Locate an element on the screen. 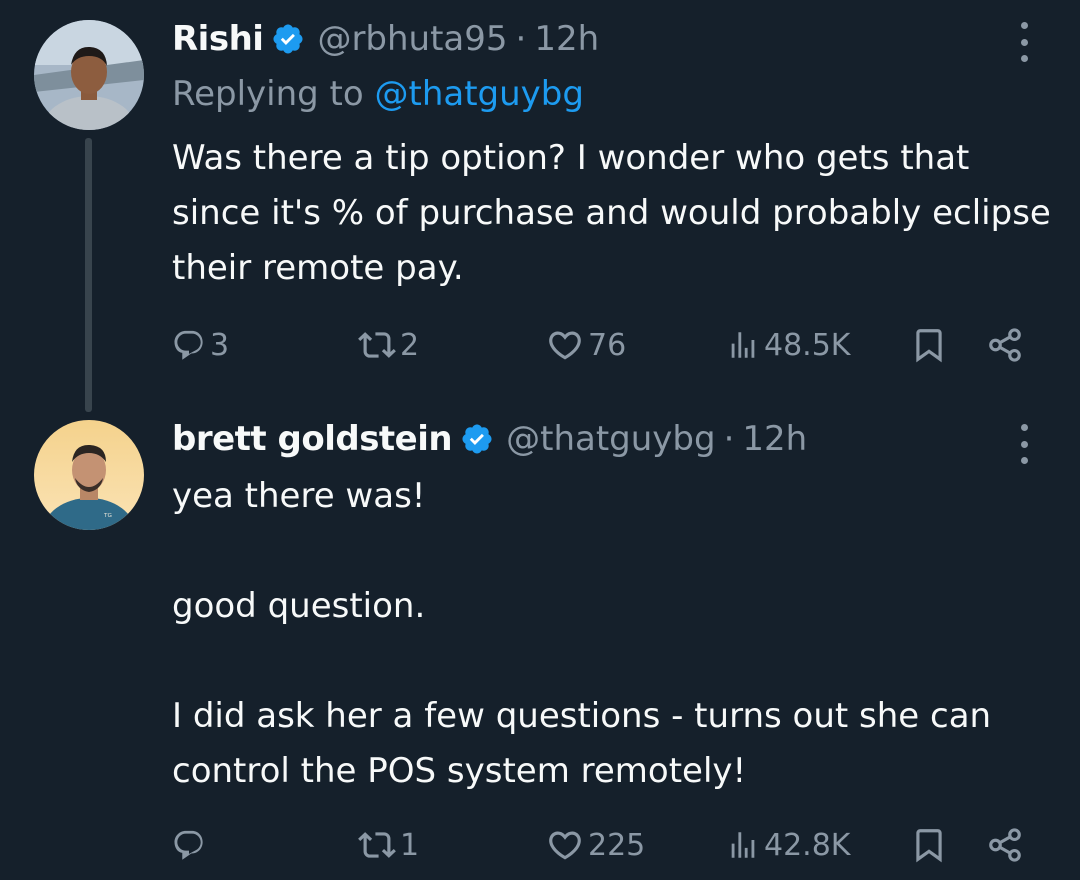 This screenshot has height=880, width=1080. reply-count: 3 is located at coordinates (220, 345).